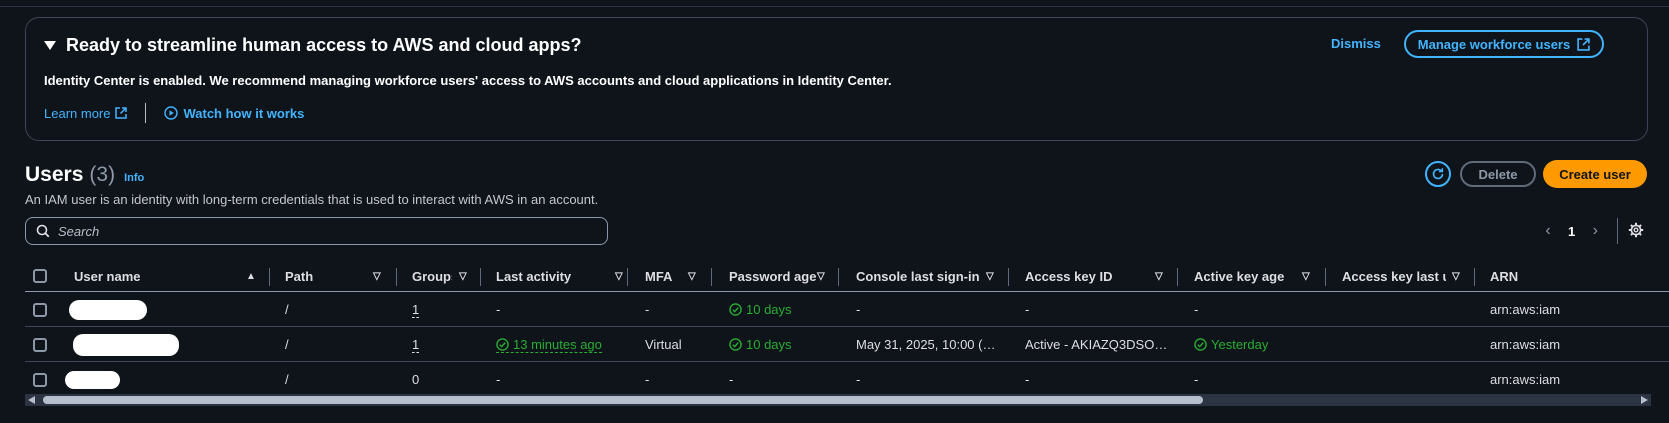 This screenshot has width=1669, height=423. What do you see at coordinates (1644, 400) in the screenshot?
I see `scroll-right-arrow-icon` at bounding box center [1644, 400].